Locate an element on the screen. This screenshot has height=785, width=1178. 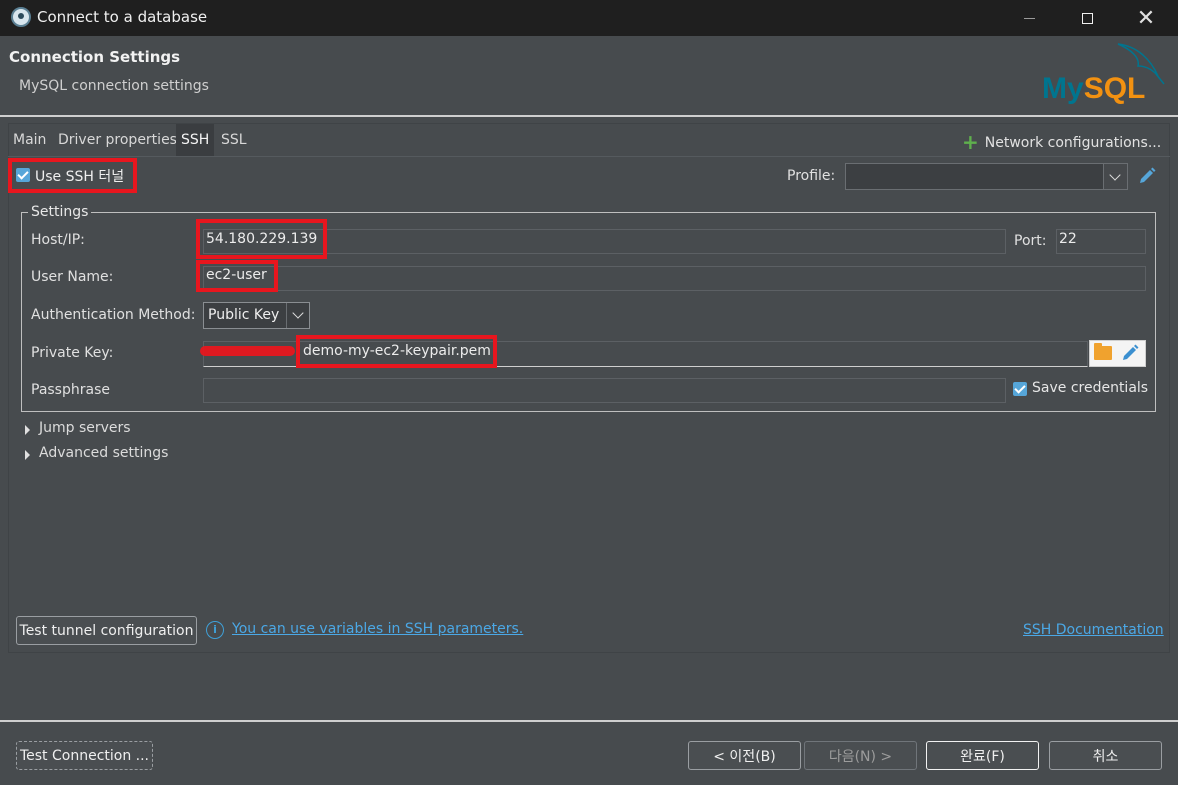
folder-icon is located at coordinates (1103, 351).